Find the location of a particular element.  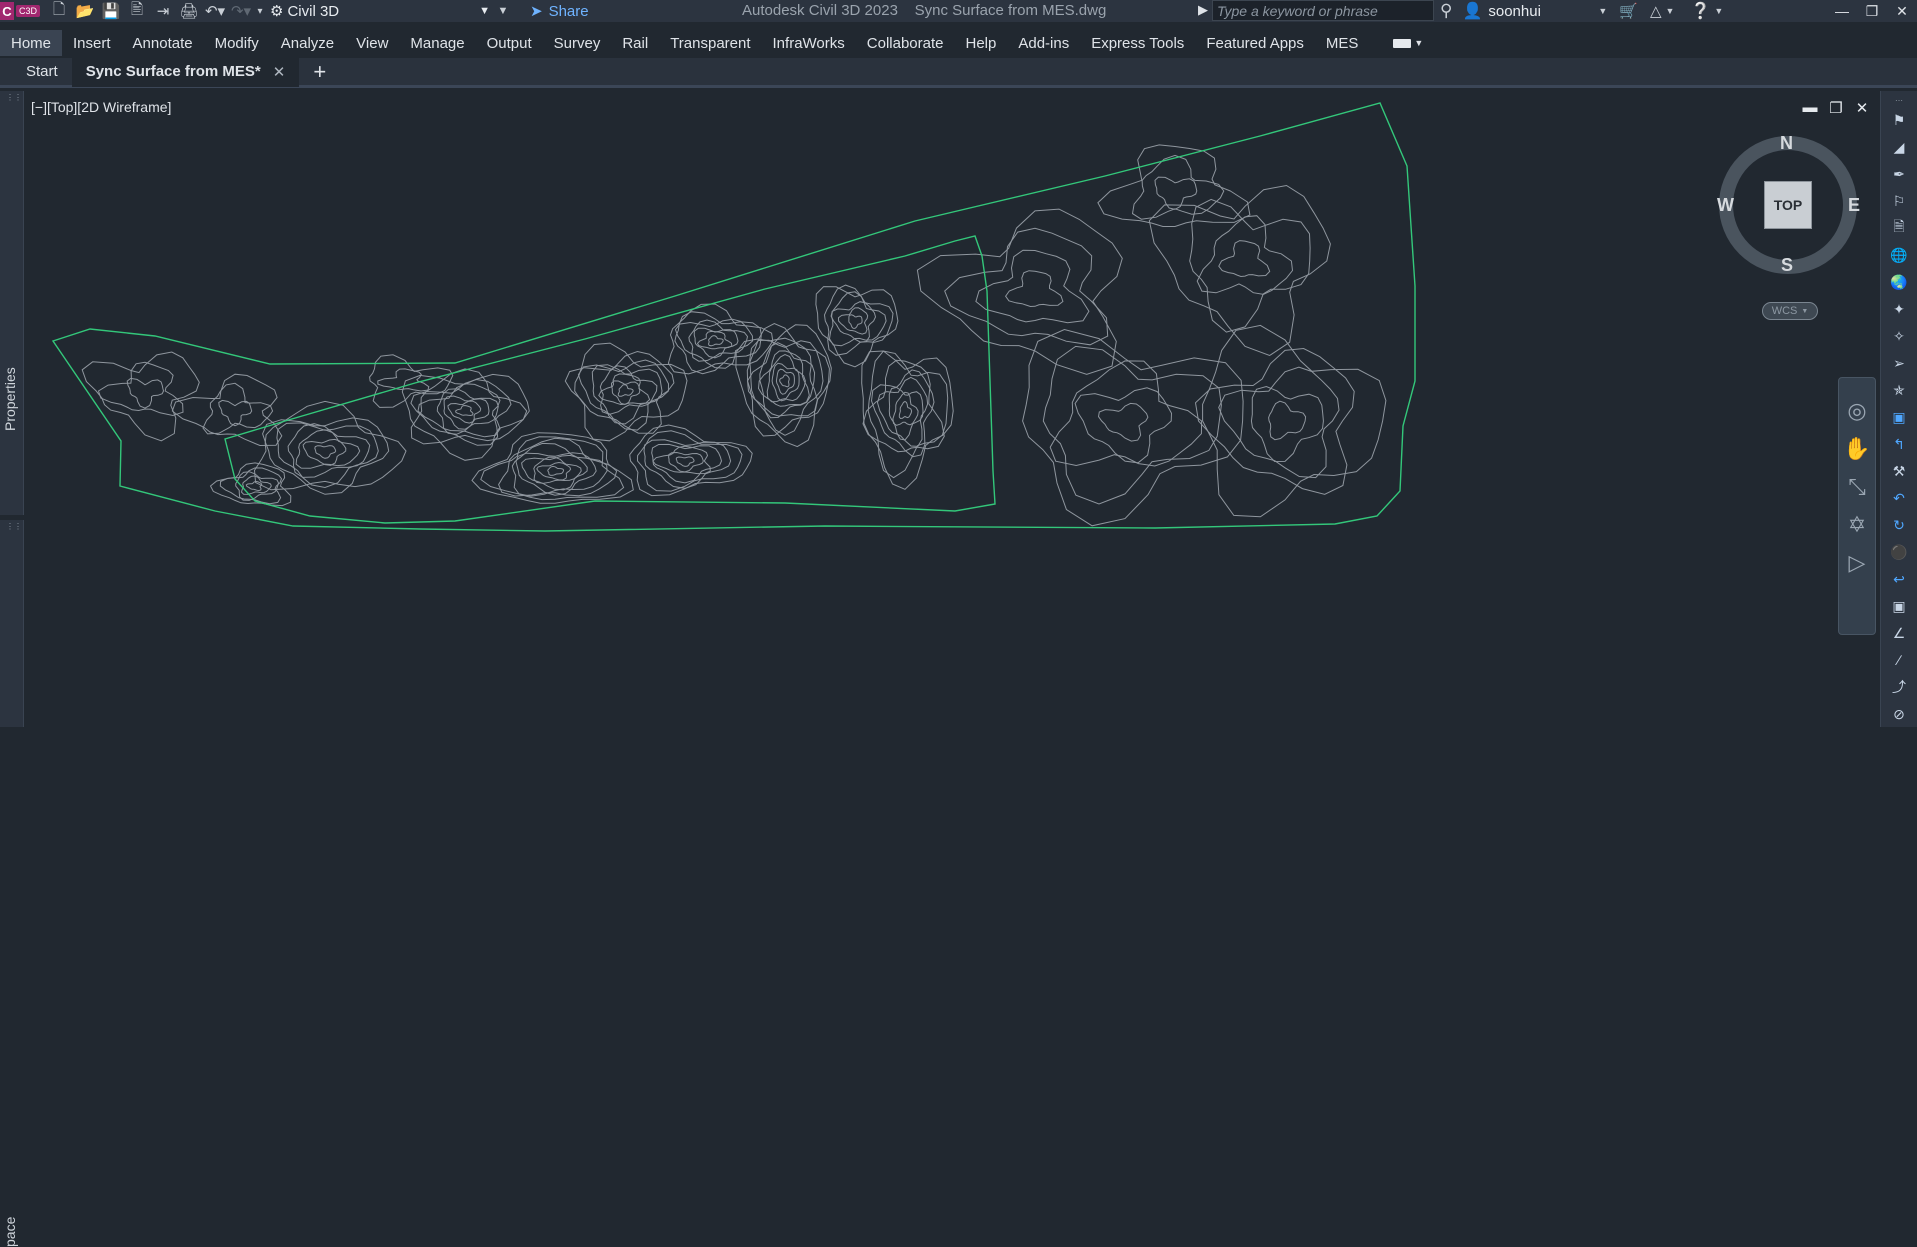

restore-icon: ❐ is located at coordinates (1872, 11).